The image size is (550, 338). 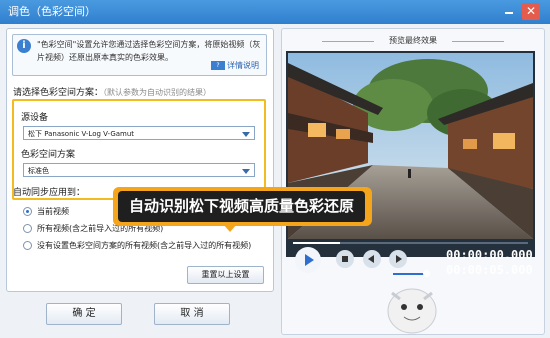 I want to click on source-device-value: 松下 Panasonic V-Log V-Gamut, so click(x=81, y=134).